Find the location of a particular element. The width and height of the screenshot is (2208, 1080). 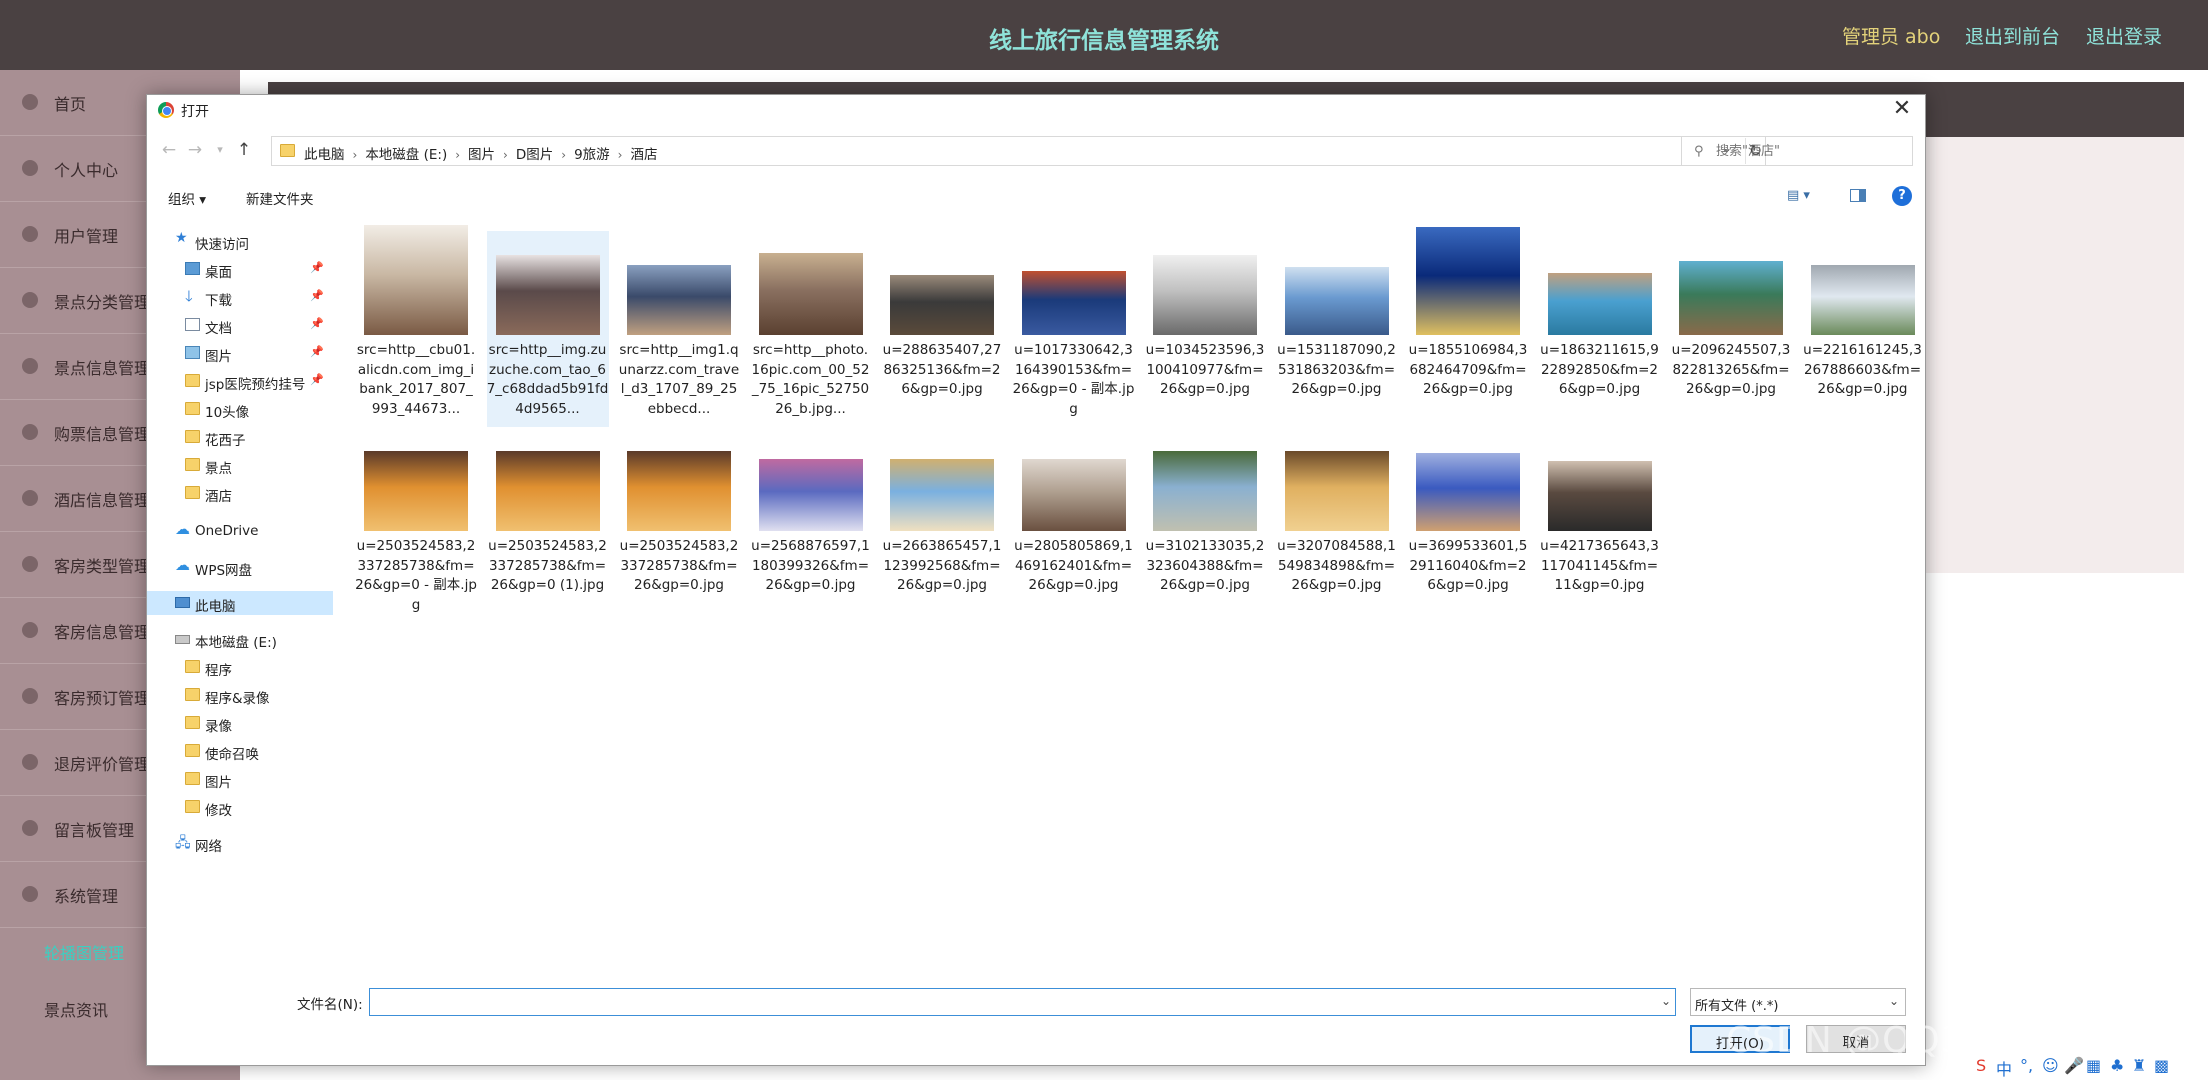

breadcrumb-item: 图片 is located at coordinates (481, 155).